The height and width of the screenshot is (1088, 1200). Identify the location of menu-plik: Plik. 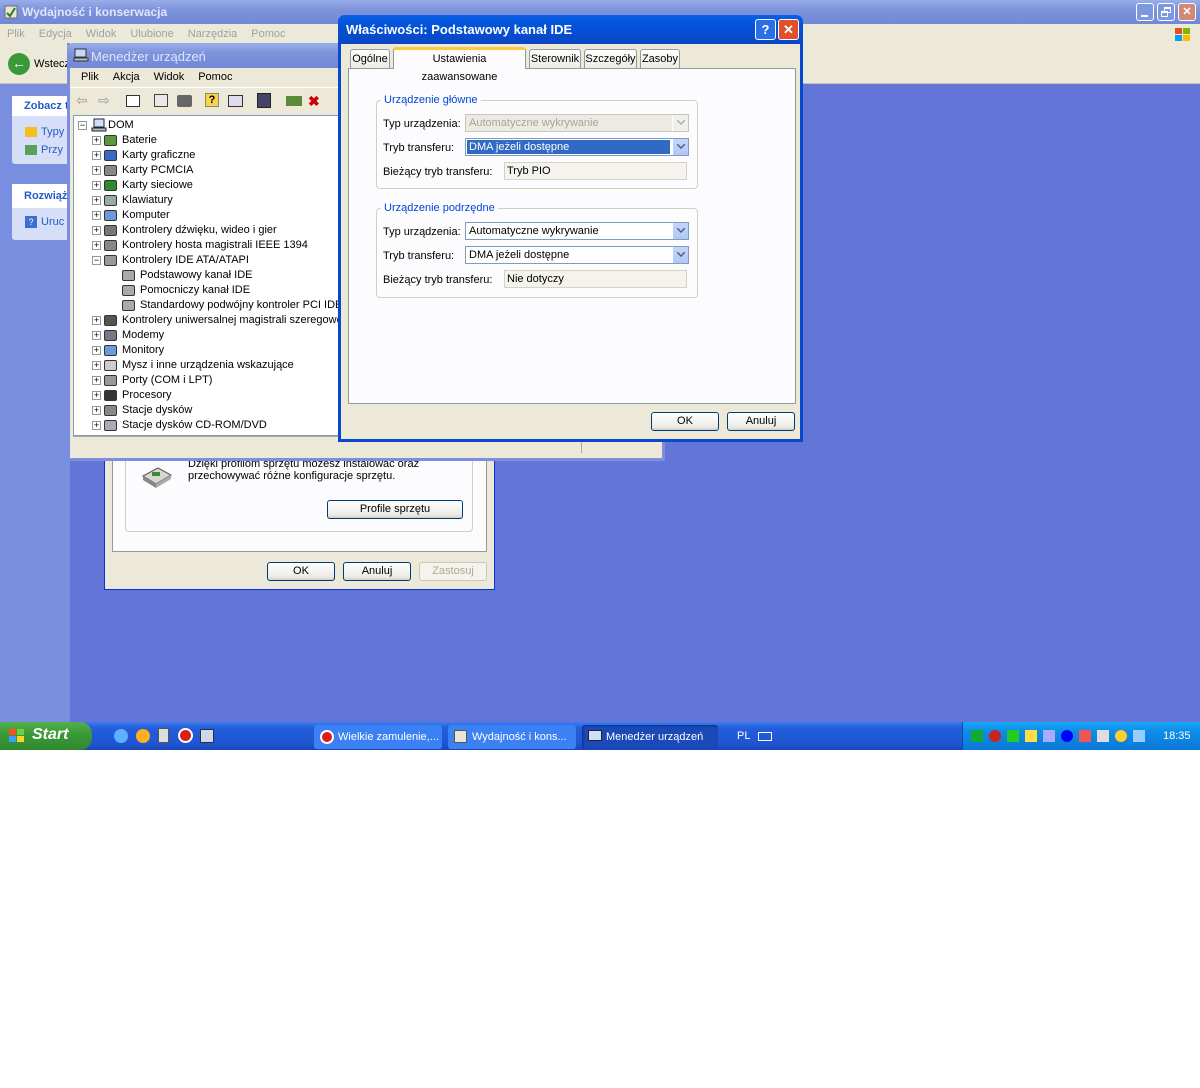
(16, 34).